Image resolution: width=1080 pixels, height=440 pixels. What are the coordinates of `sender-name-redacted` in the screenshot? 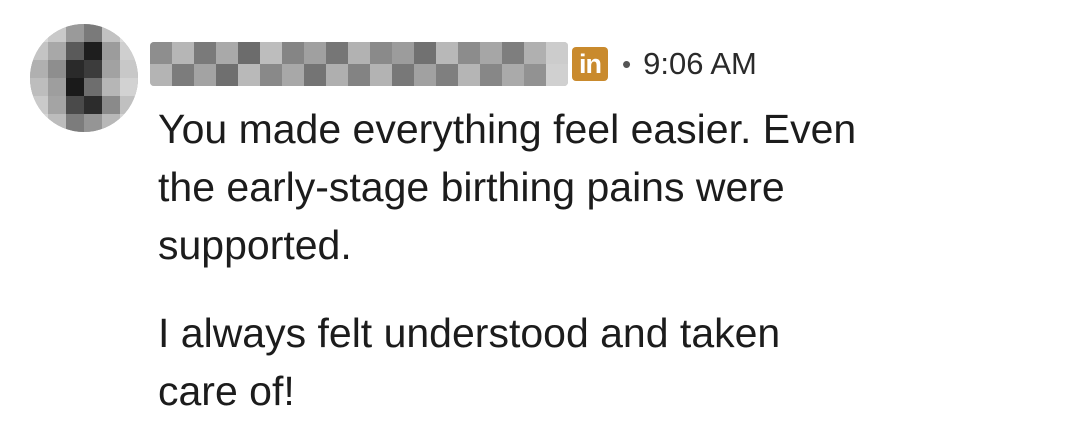 It's located at (359, 64).